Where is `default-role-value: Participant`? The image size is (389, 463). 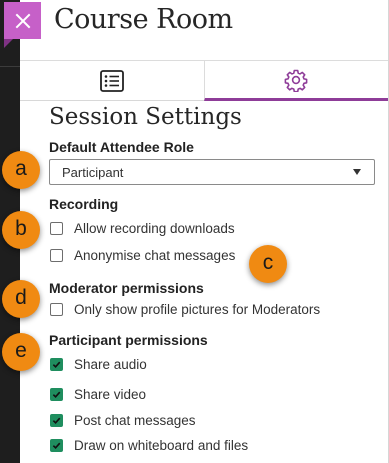
default-role-value: Participant is located at coordinates (93, 172).